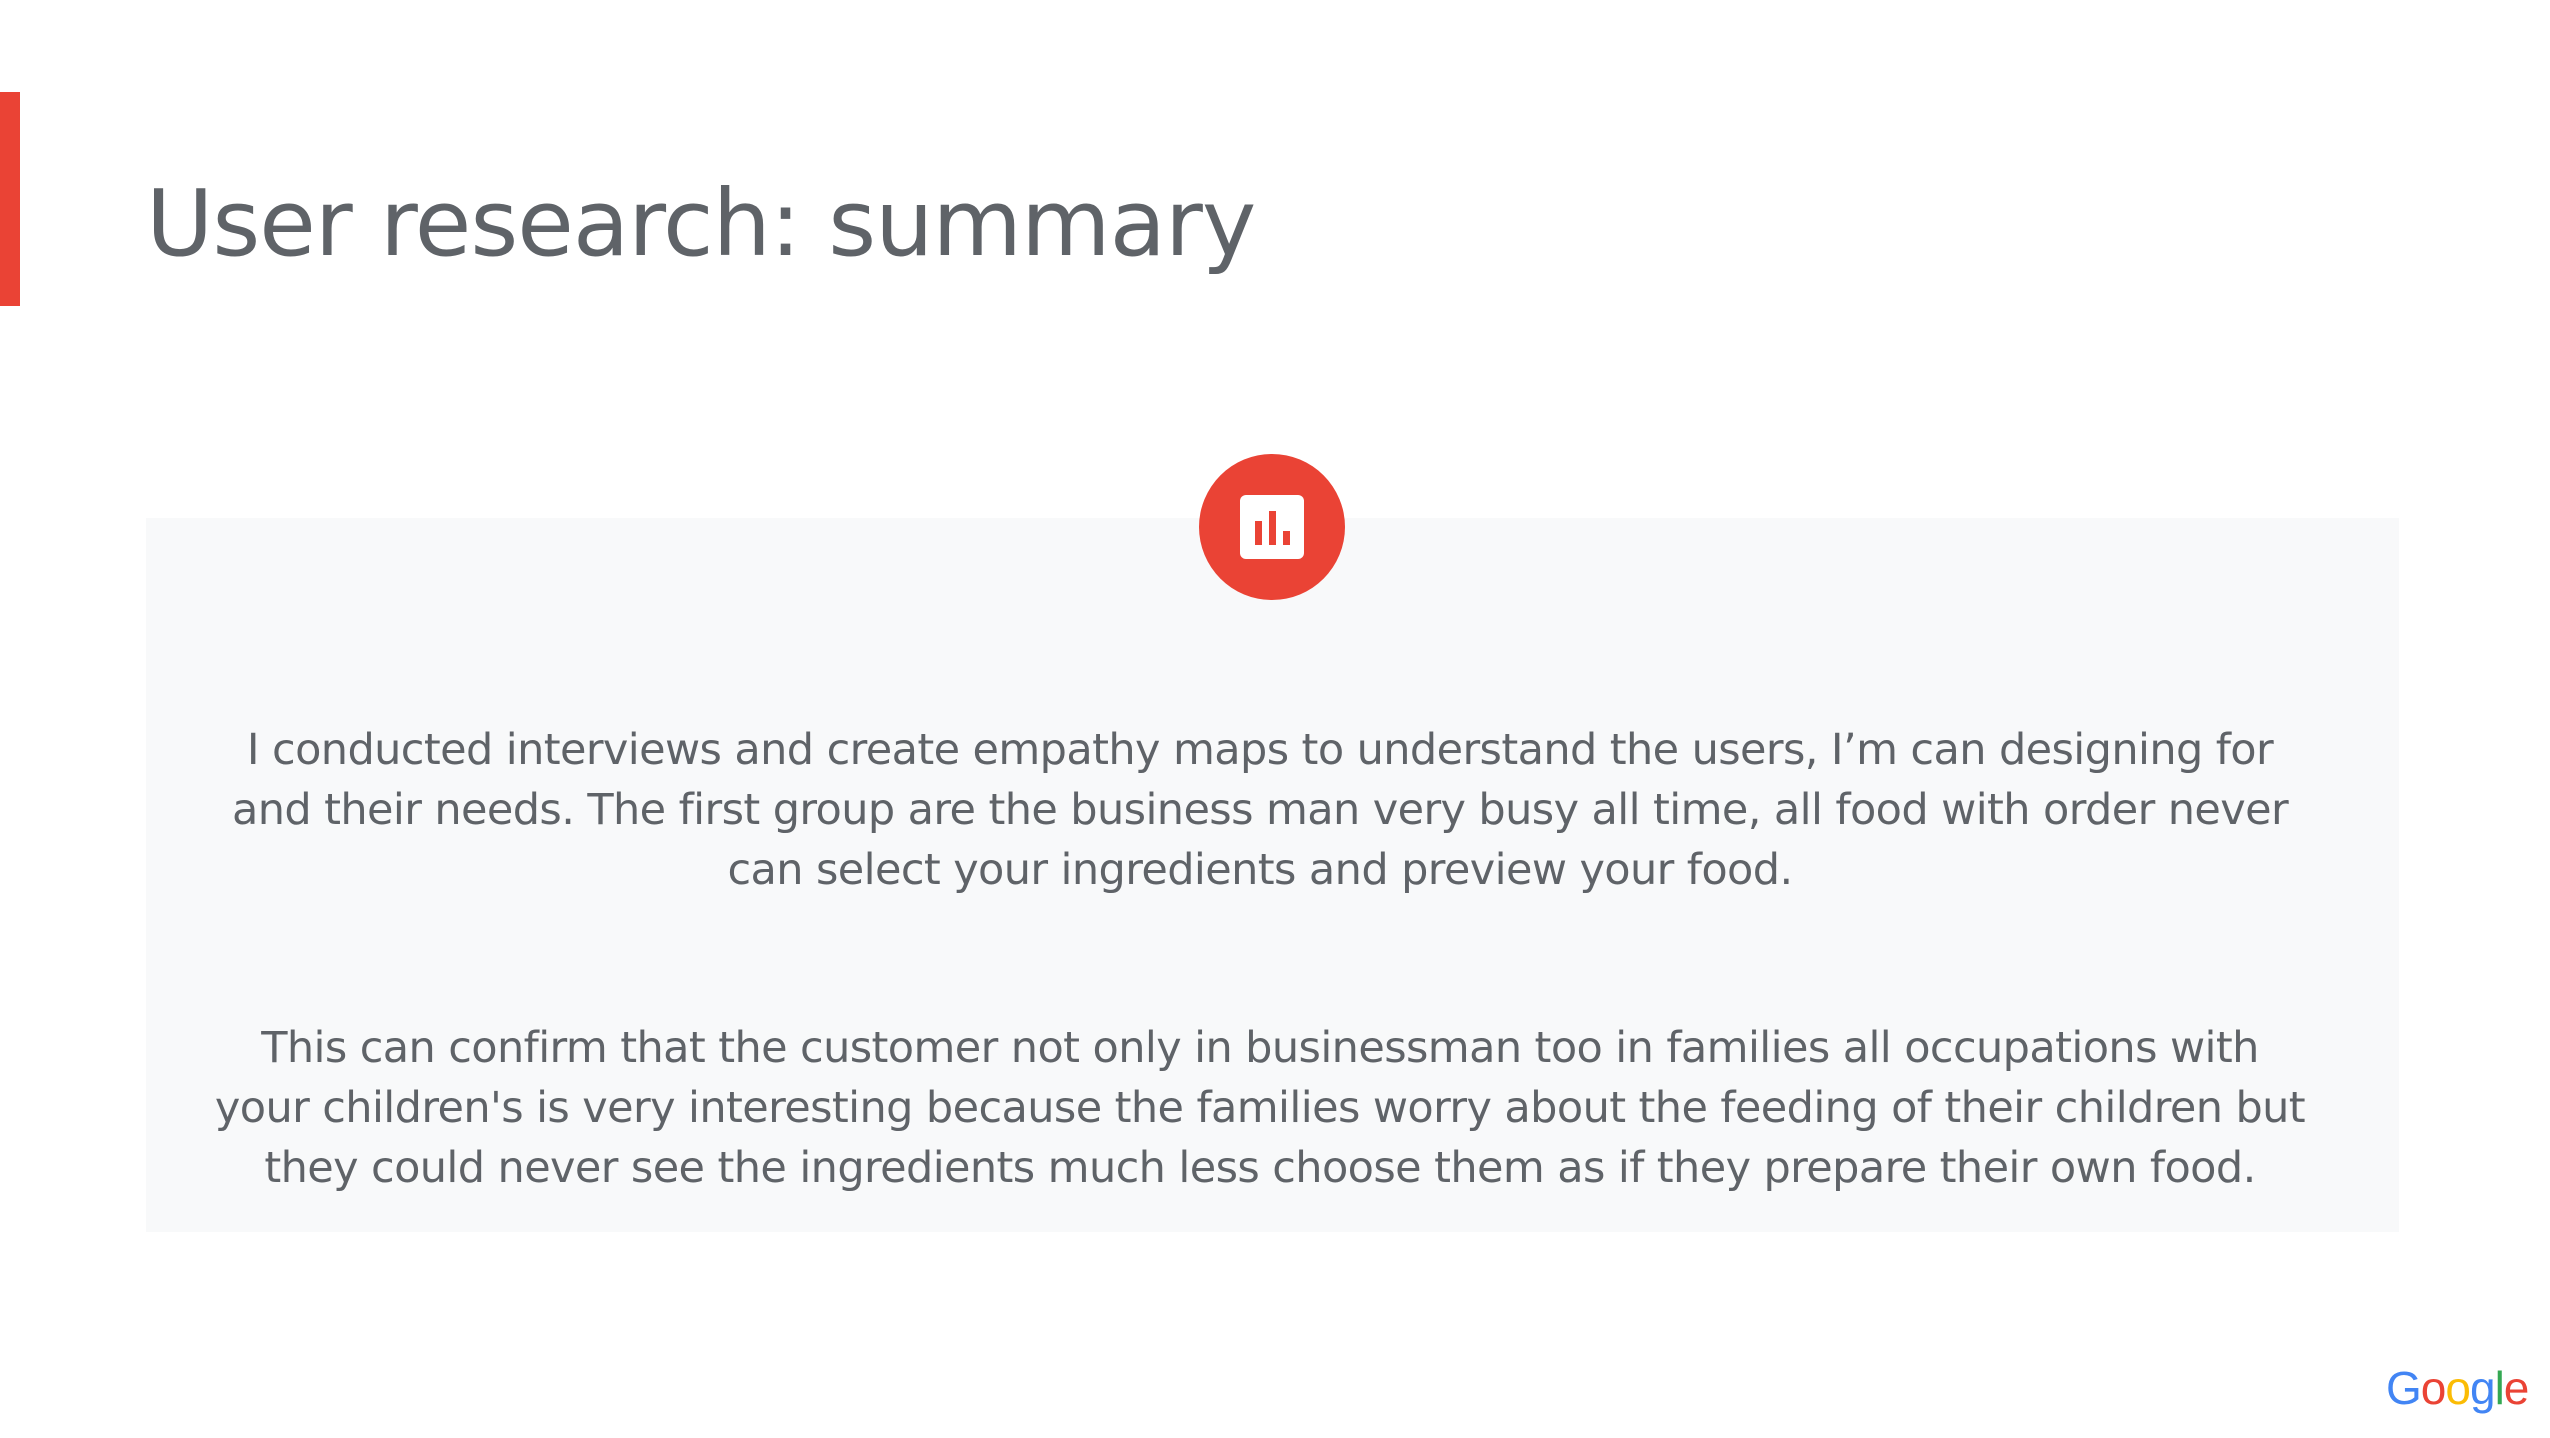 This screenshot has height=1438, width=2550. I want to click on google-logo-letter: G, so click(2404, 1388).